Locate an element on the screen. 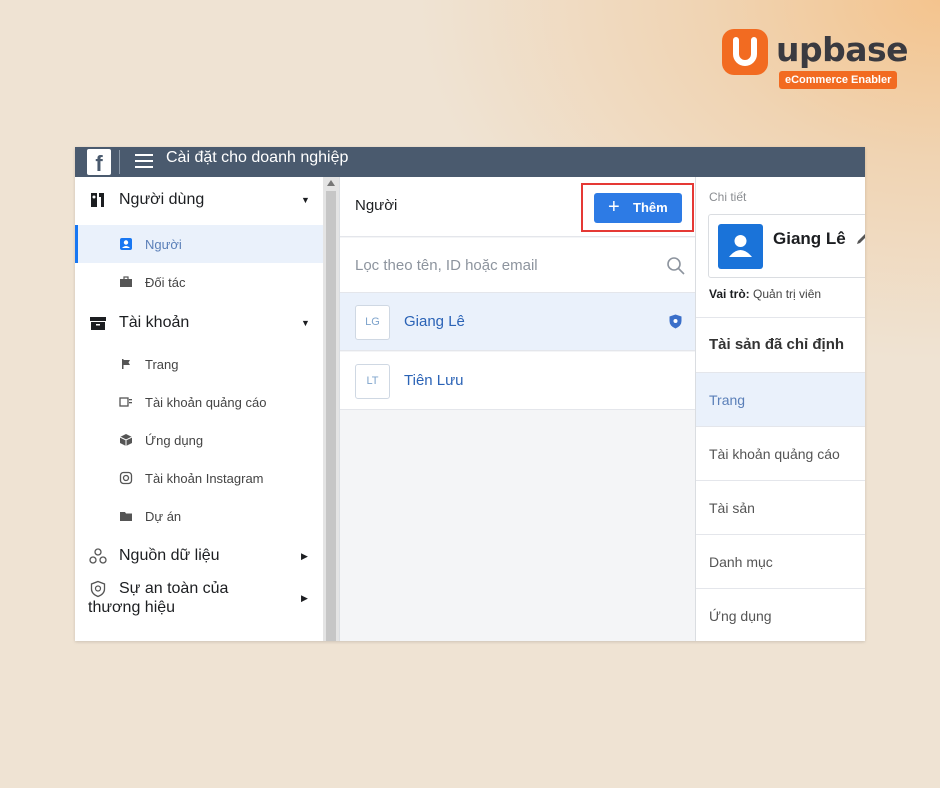 The width and height of the screenshot is (940, 788). asset-tab-label: Trang is located at coordinates (727, 400).